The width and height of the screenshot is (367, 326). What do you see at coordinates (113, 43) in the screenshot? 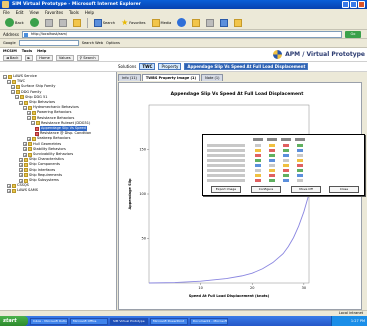
I see `google-options-button: Options` at bounding box center [113, 43].